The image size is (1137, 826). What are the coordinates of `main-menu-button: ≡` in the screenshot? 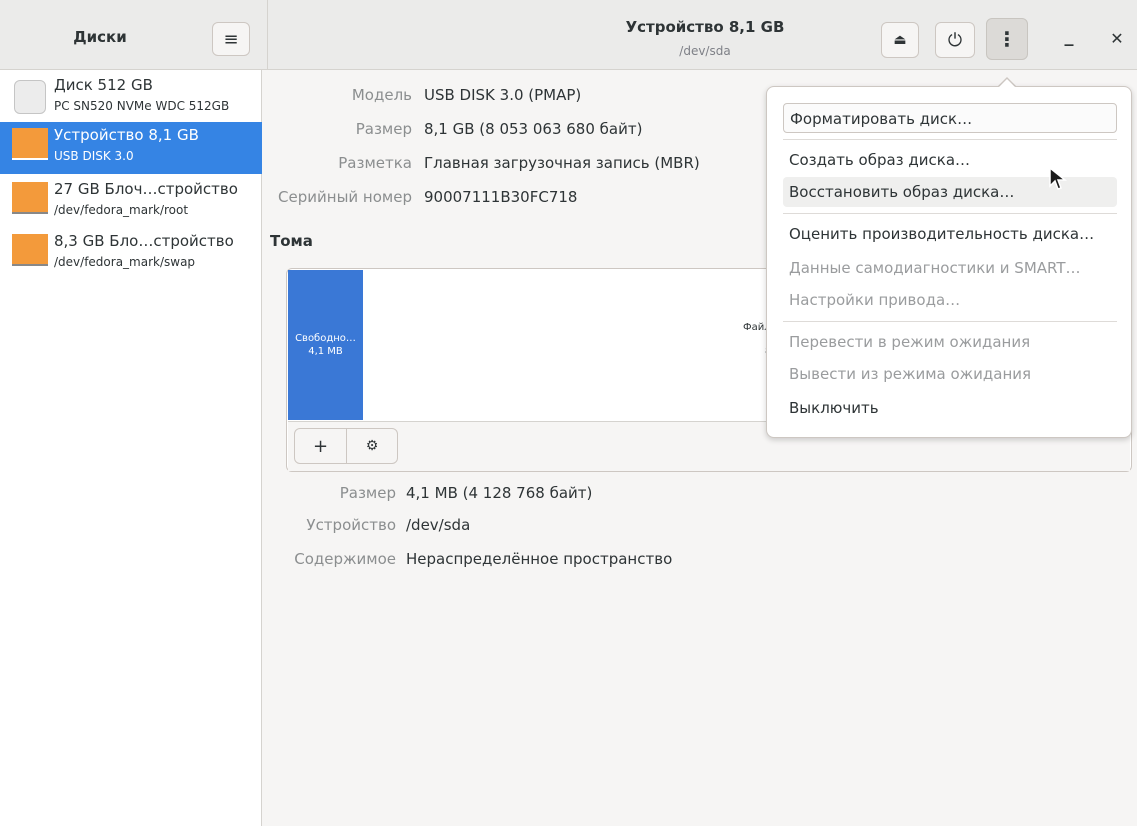 It's located at (231, 39).